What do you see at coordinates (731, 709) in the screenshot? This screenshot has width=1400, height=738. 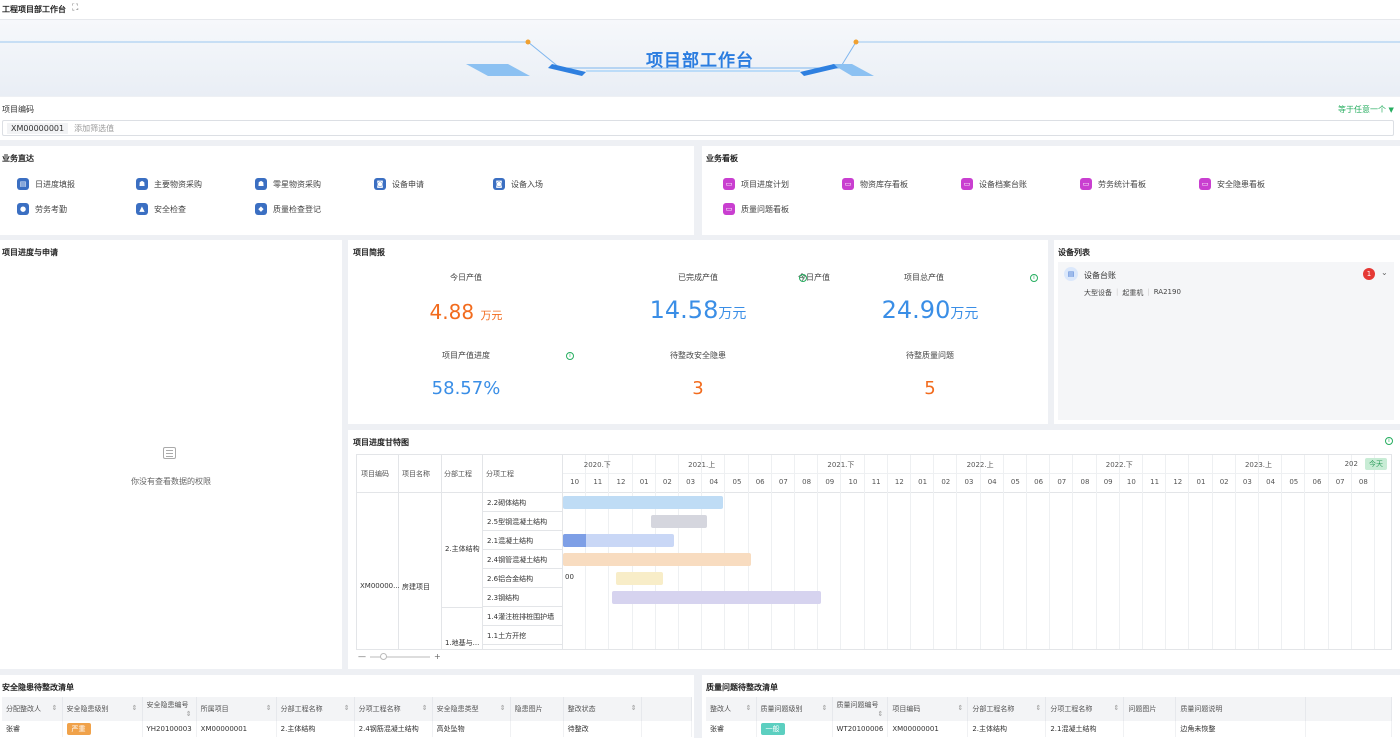 I see `column-header: 整改人 ⇕` at bounding box center [731, 709].